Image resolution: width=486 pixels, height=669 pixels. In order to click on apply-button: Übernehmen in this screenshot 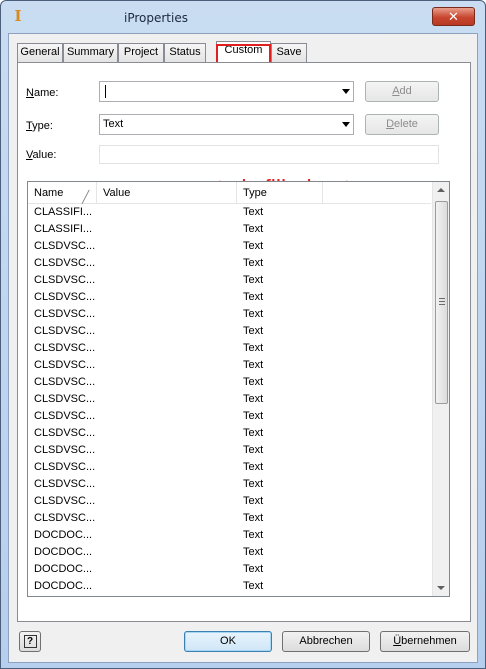, I will do `click(425, 641)`.